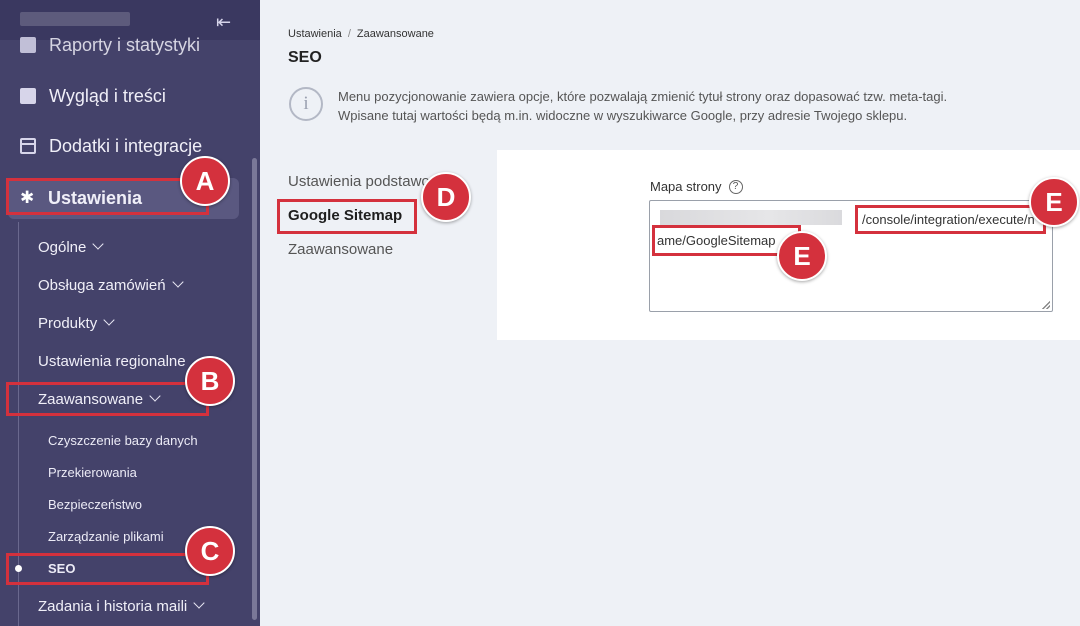 The width and height of the screenshot is (1080, 626). I want to click on sidebar-advanced-files: Zarządzanie plikami, so click(106, 536).